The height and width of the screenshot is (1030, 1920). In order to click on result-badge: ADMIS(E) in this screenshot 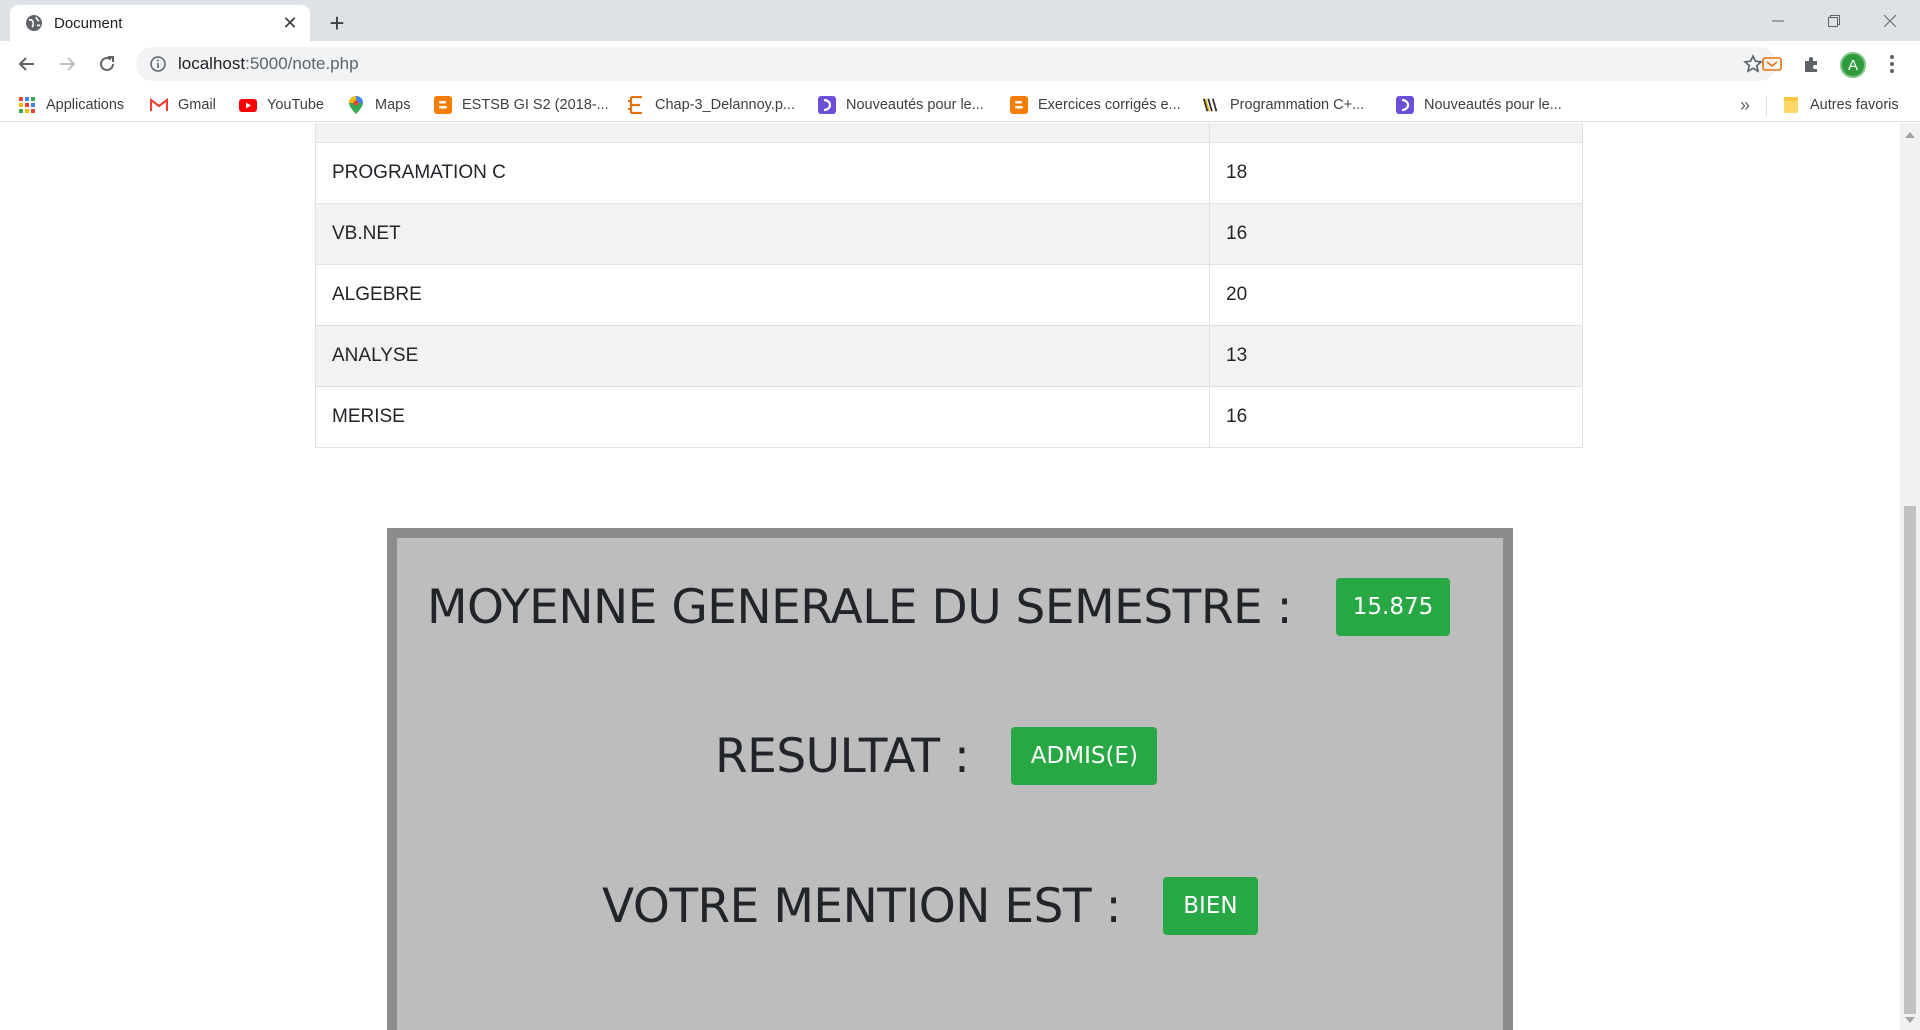, I will do `click(1084, 756)`.